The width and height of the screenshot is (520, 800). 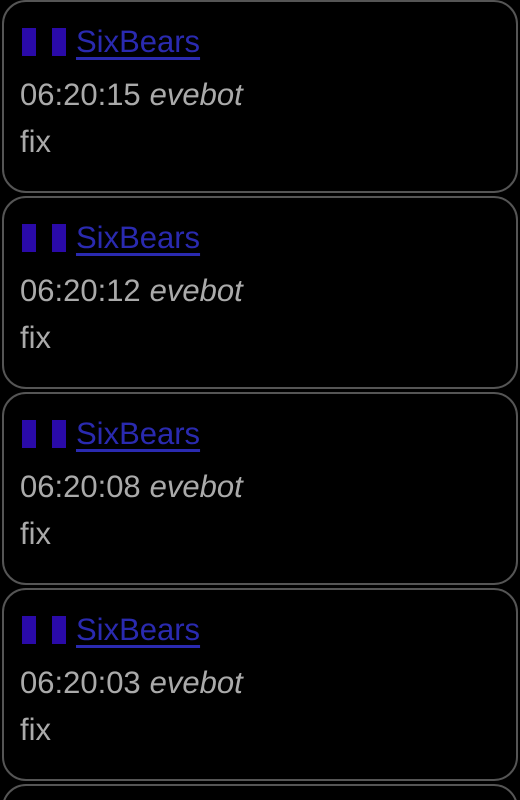 What do you see at coordinates (80, 291) in the screenshot?
I see `message-time: 06:20:12` at bounding box center [80, 291].